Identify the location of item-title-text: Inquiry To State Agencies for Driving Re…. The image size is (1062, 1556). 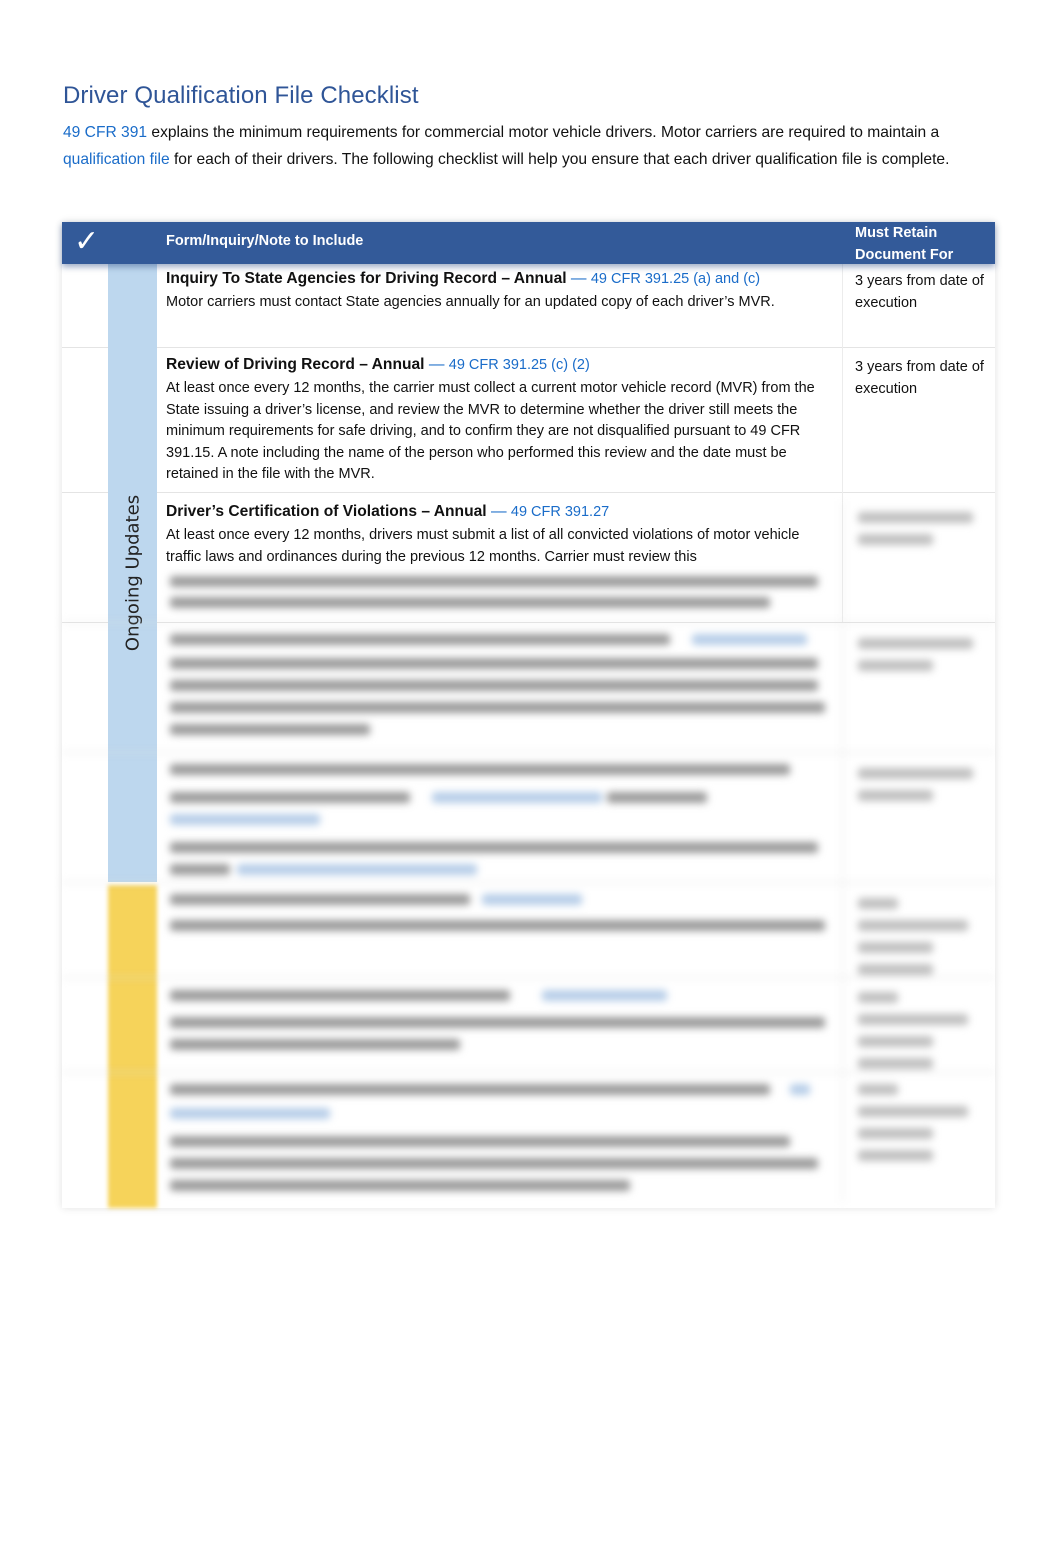
(366, 278).